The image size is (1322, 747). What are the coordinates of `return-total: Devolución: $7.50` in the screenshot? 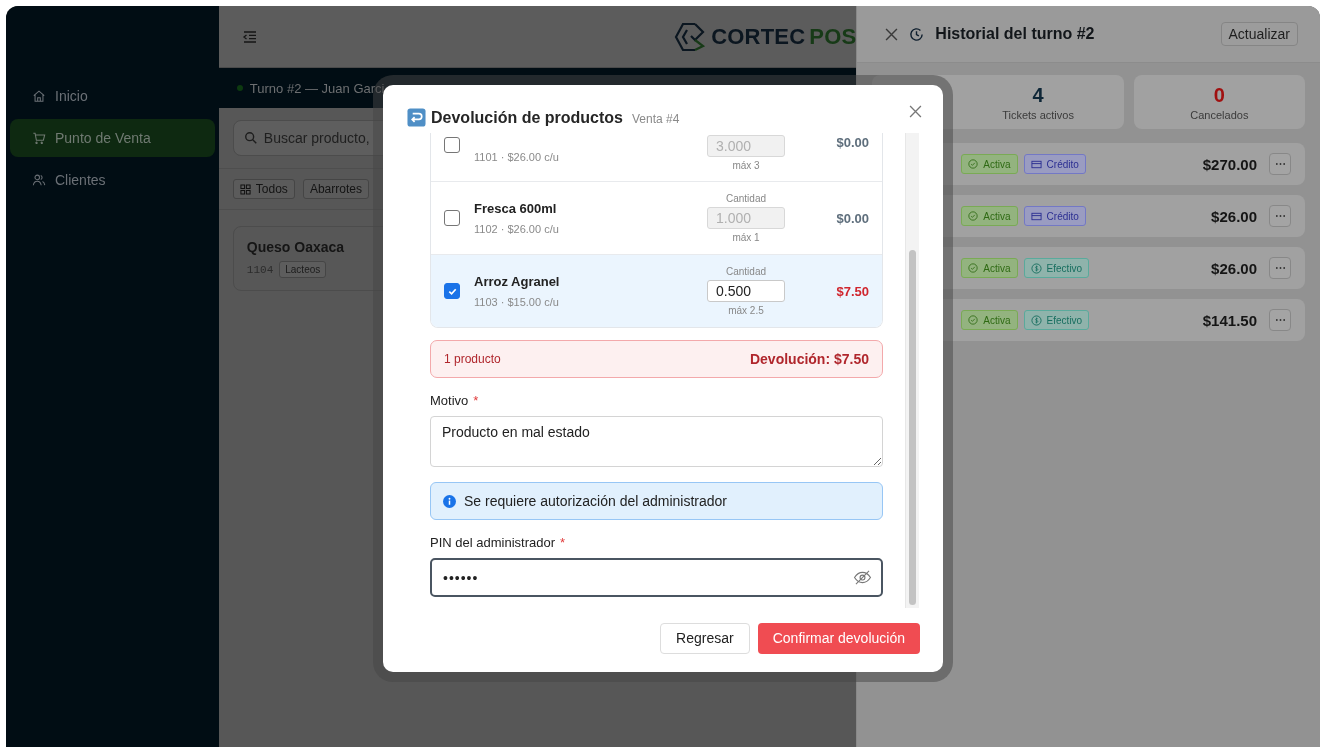 It's located at (809, 359).